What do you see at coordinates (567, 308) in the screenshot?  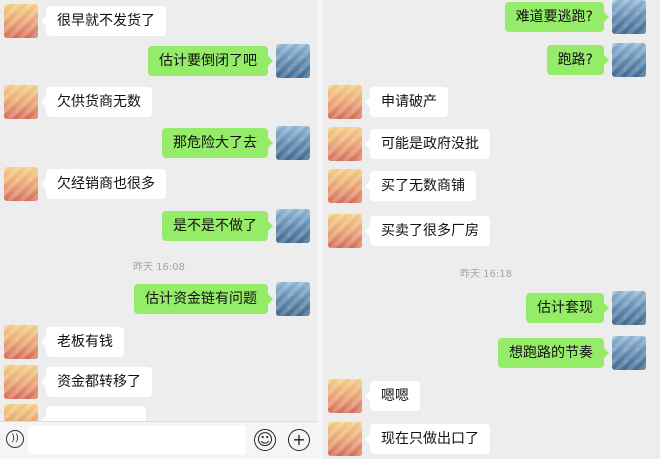 I see `message-bubble-outgoing: 估计套现` at bounding box center [567, 308].